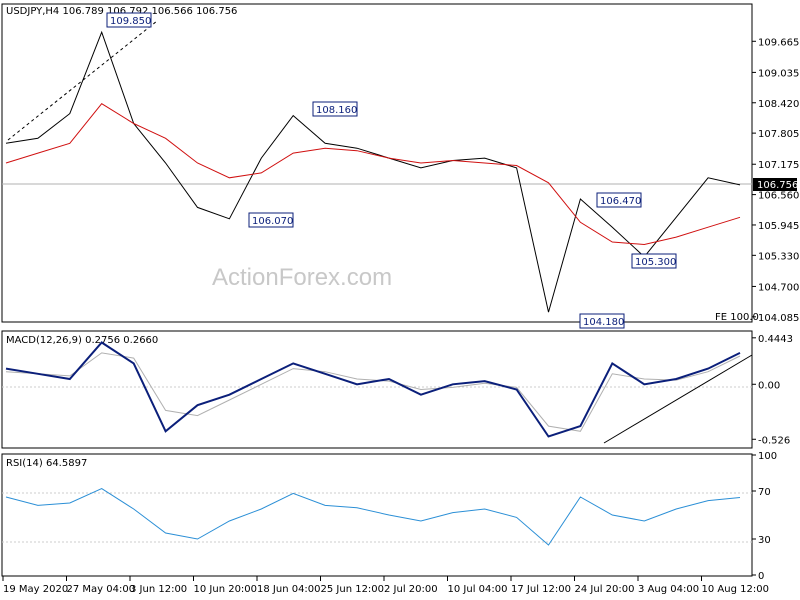  I want to click on annotation-106070: 106.070, so click(271, 220).